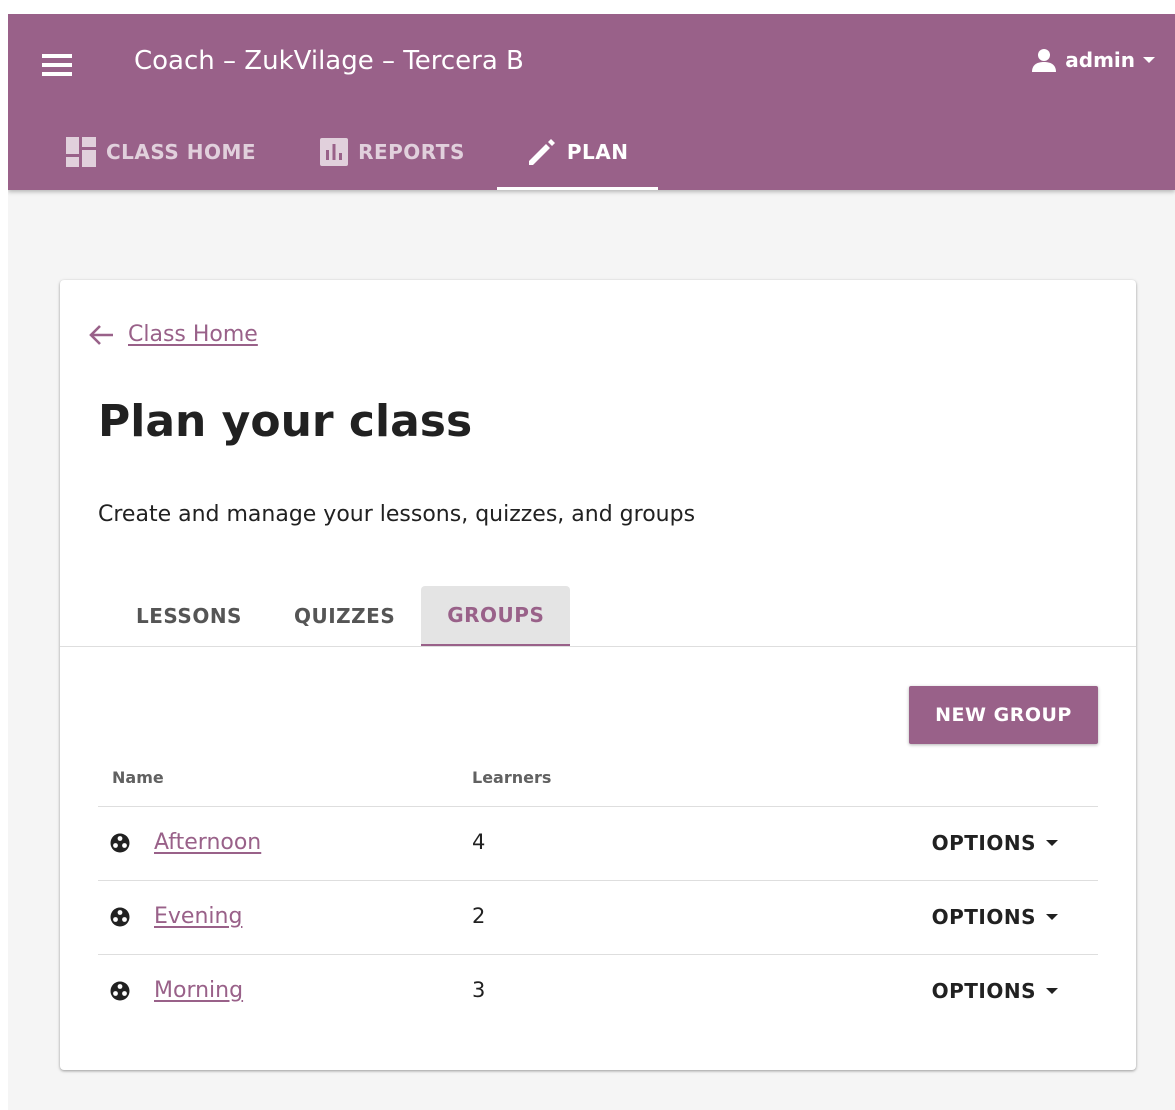 Image resolution: width=1175 pixels, height=1110 pixels. Describe the element at coordinates (101, 334) in the screenshot. I see `arrow-back-icon` at that location.